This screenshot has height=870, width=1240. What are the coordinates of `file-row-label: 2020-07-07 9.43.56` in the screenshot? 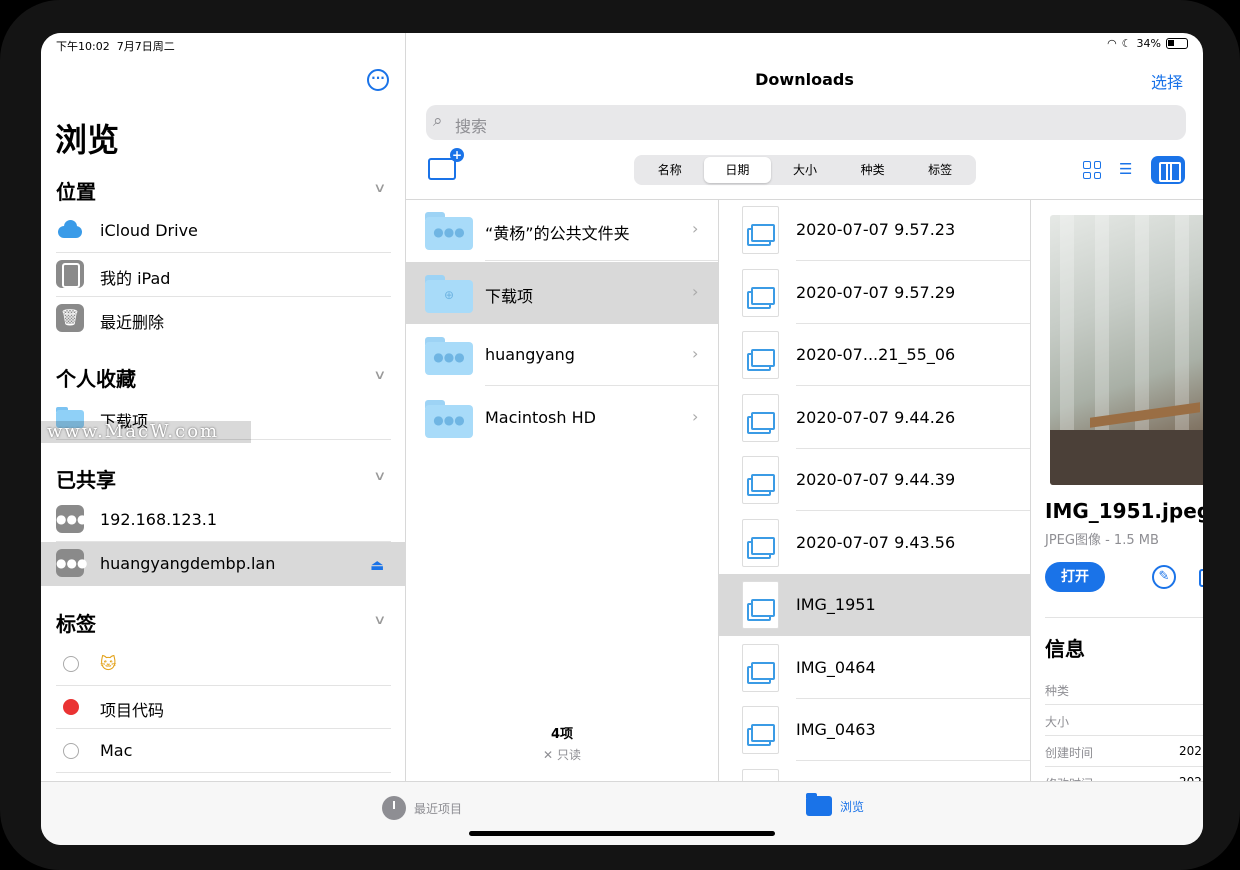 It's located at (876, 542).